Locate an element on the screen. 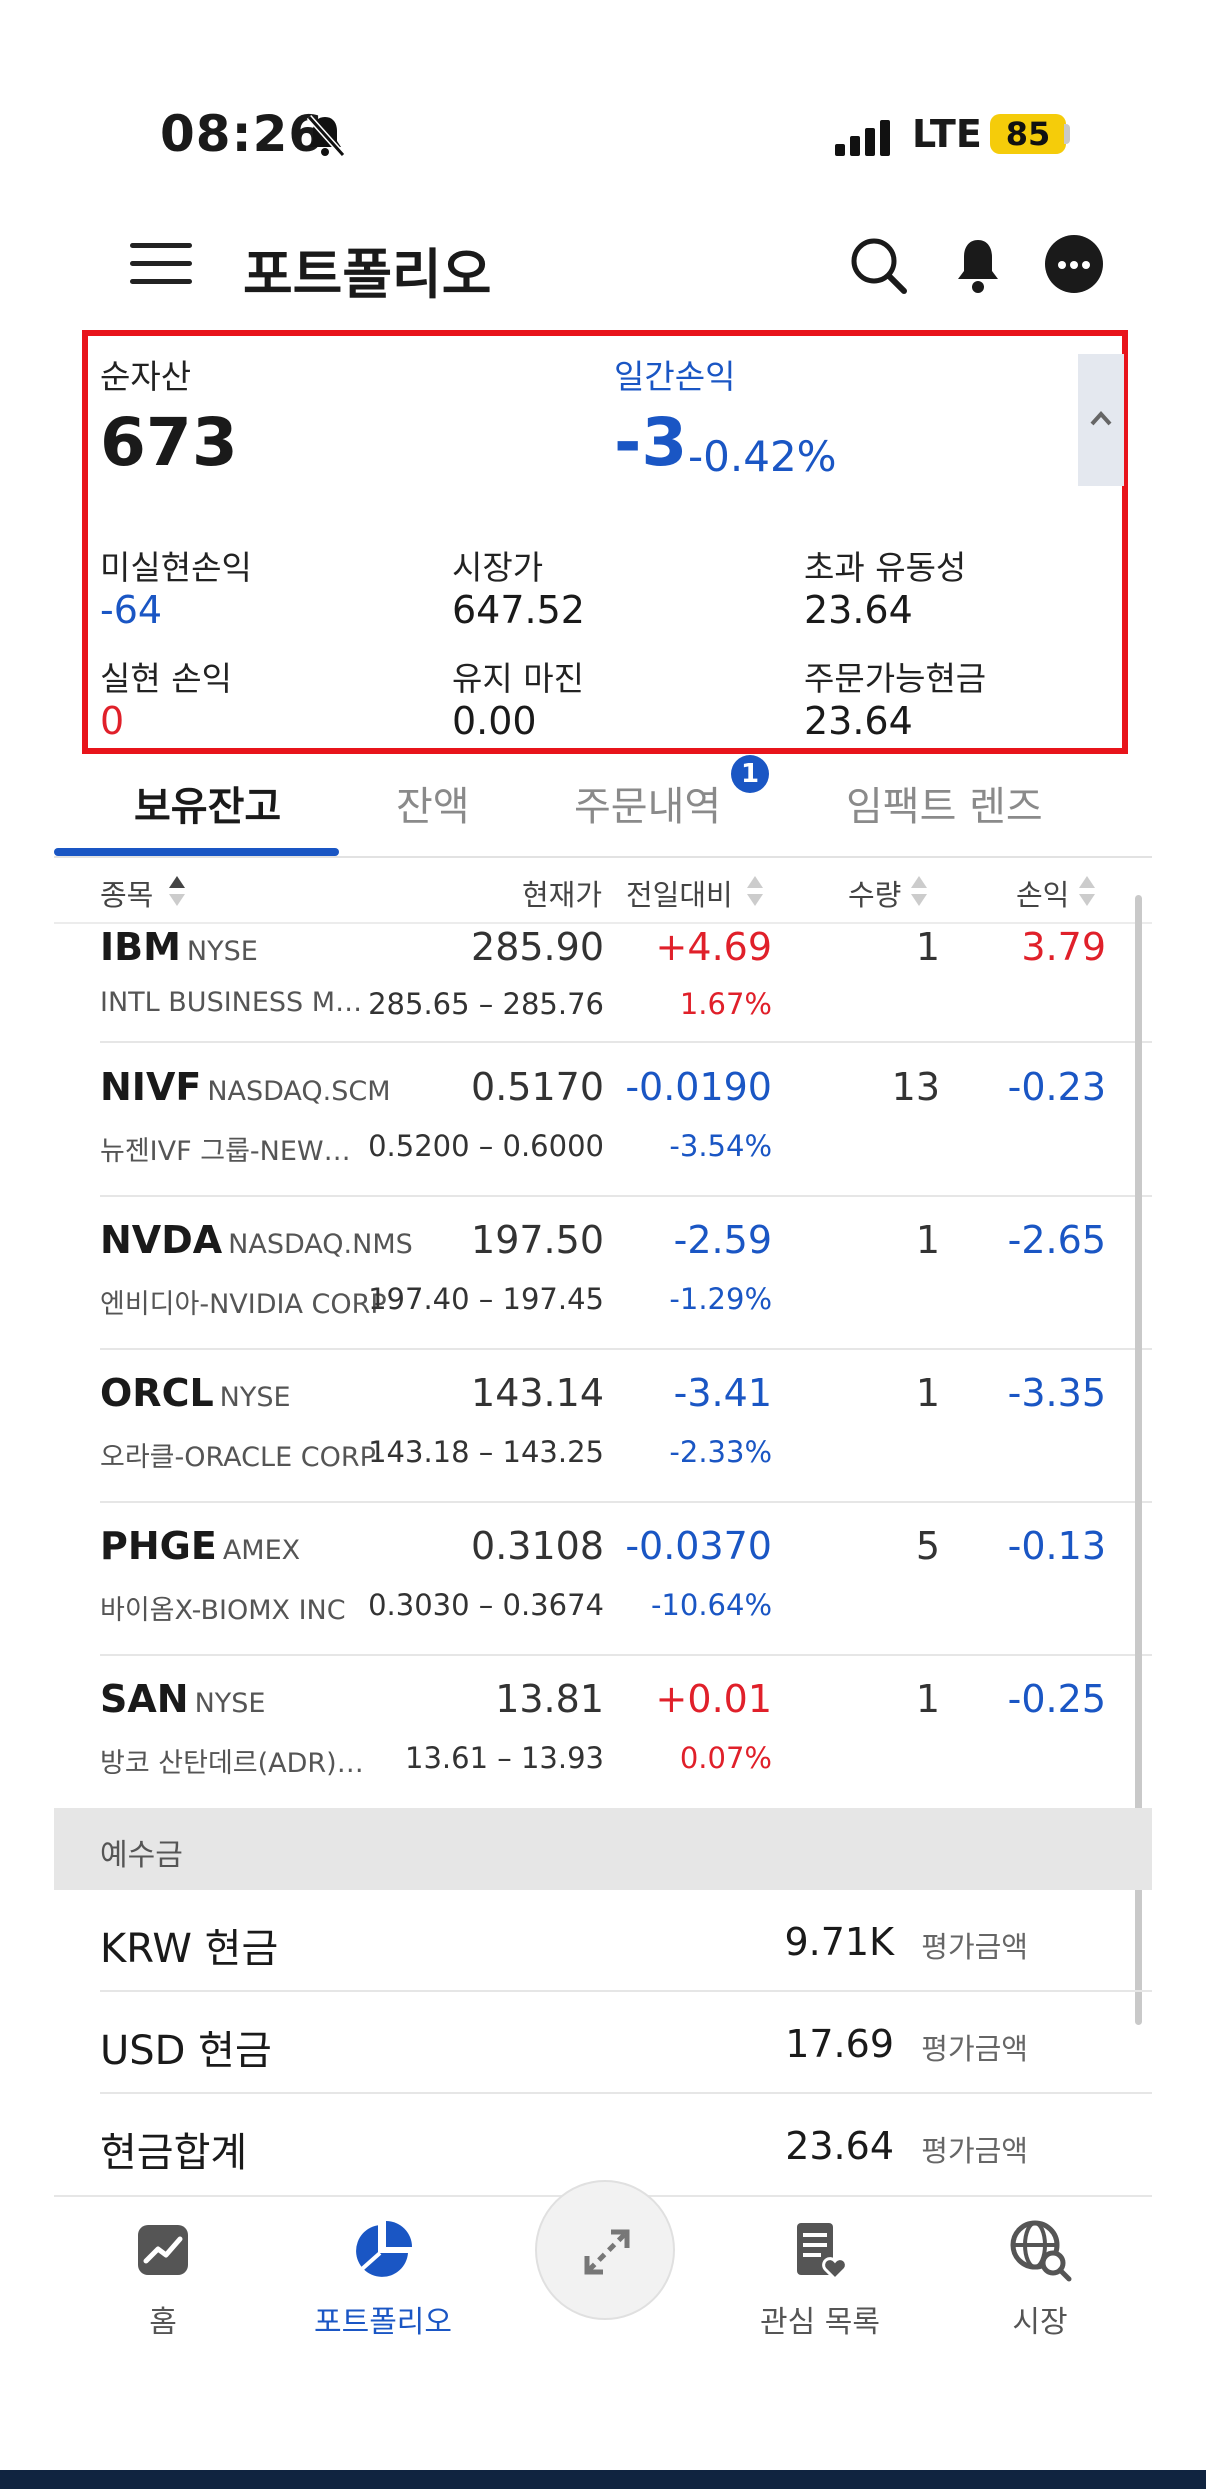  row-change: -3.41 is located at coordinates (722, 1393).